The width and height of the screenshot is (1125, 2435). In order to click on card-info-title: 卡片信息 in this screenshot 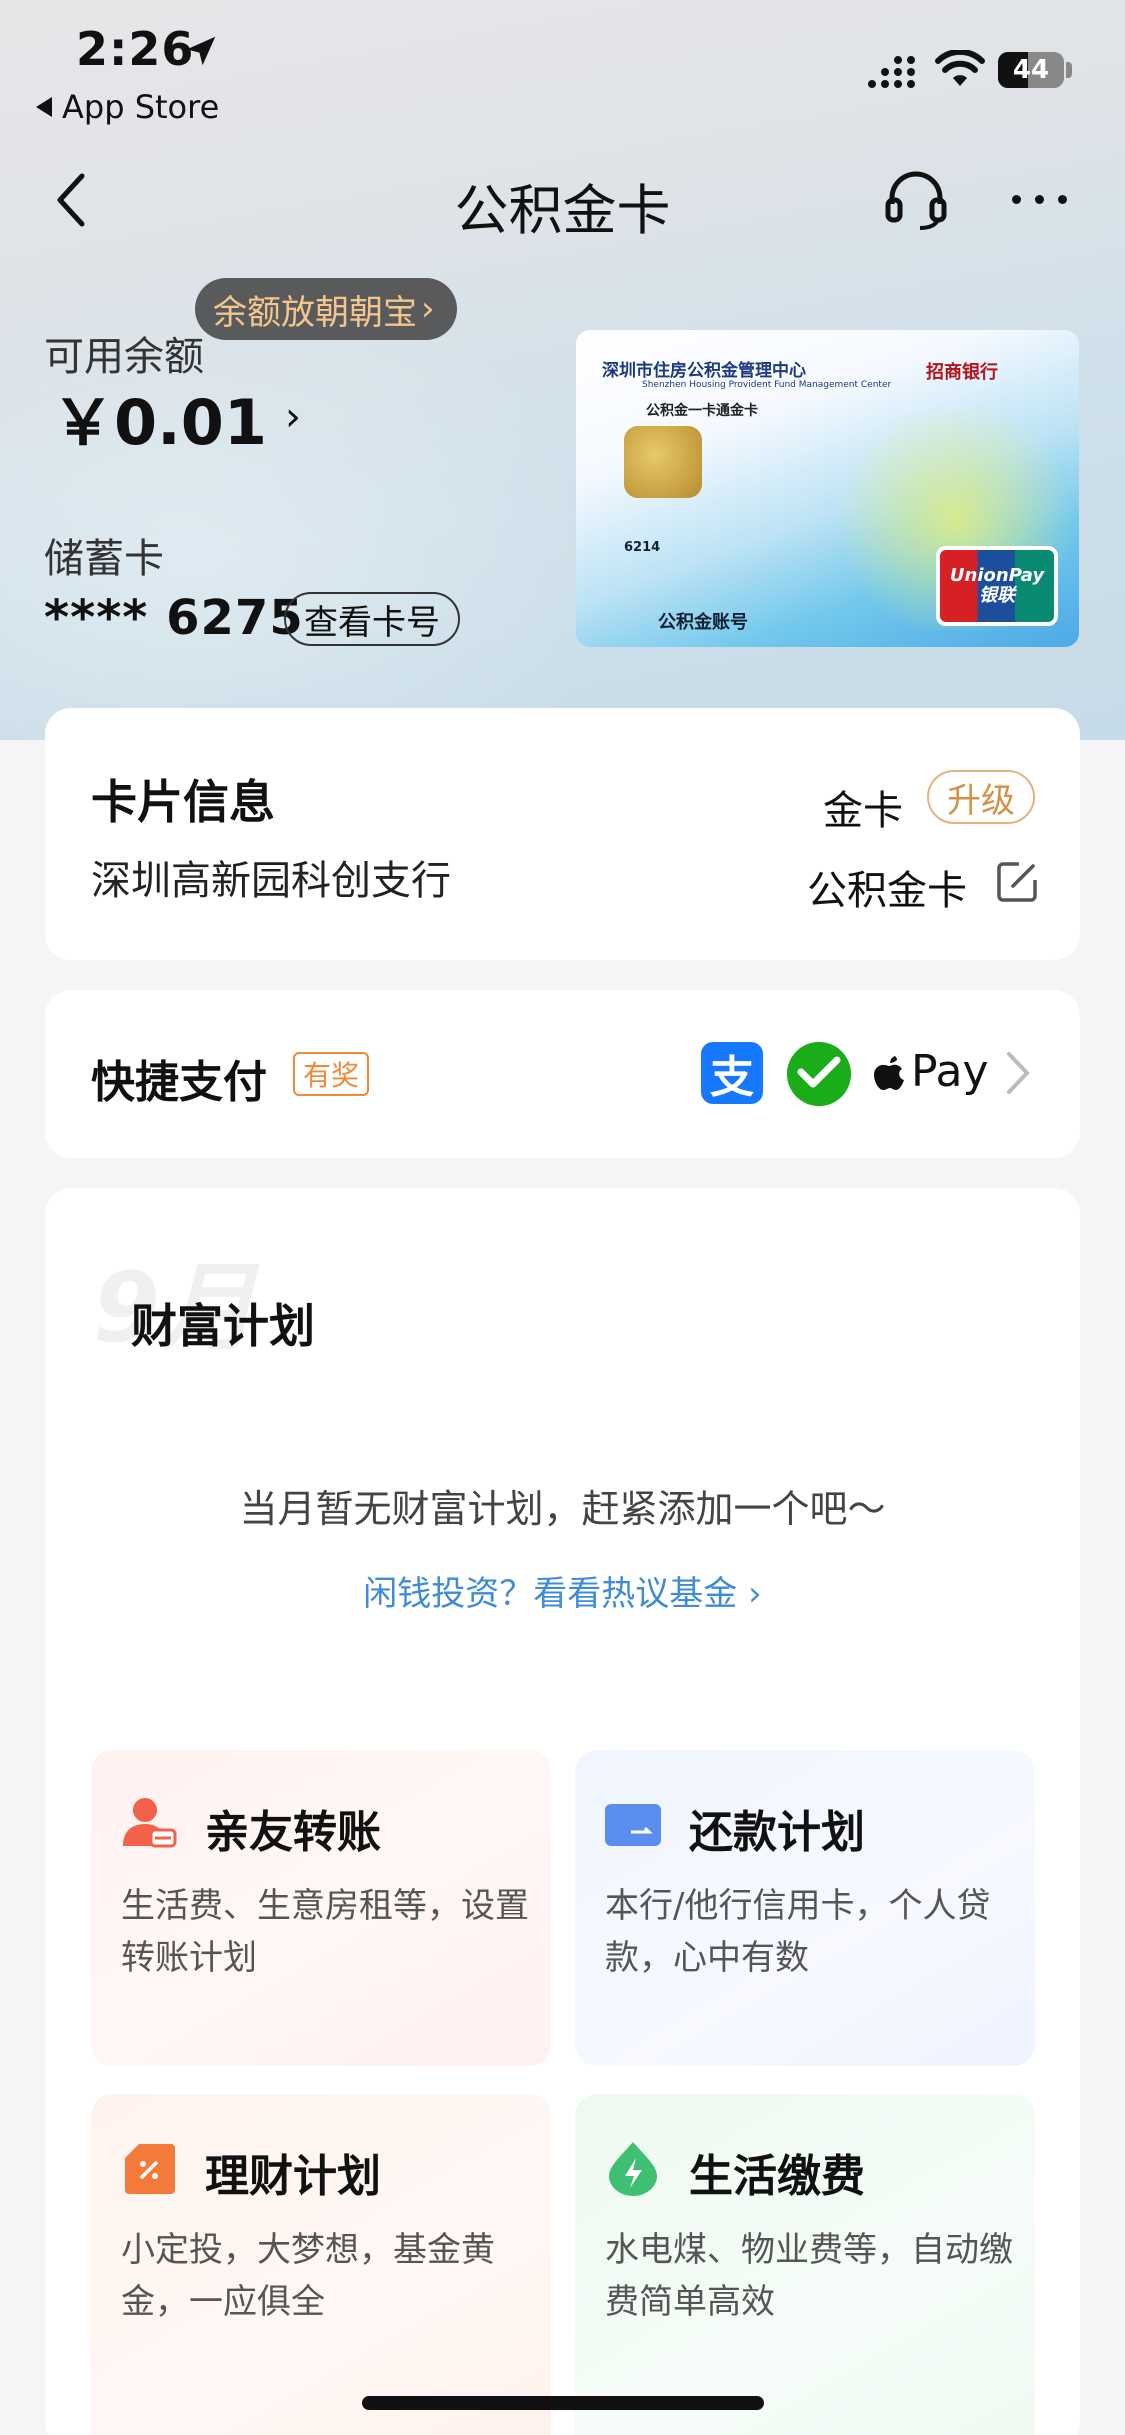, I will do `click(183, 802)`.